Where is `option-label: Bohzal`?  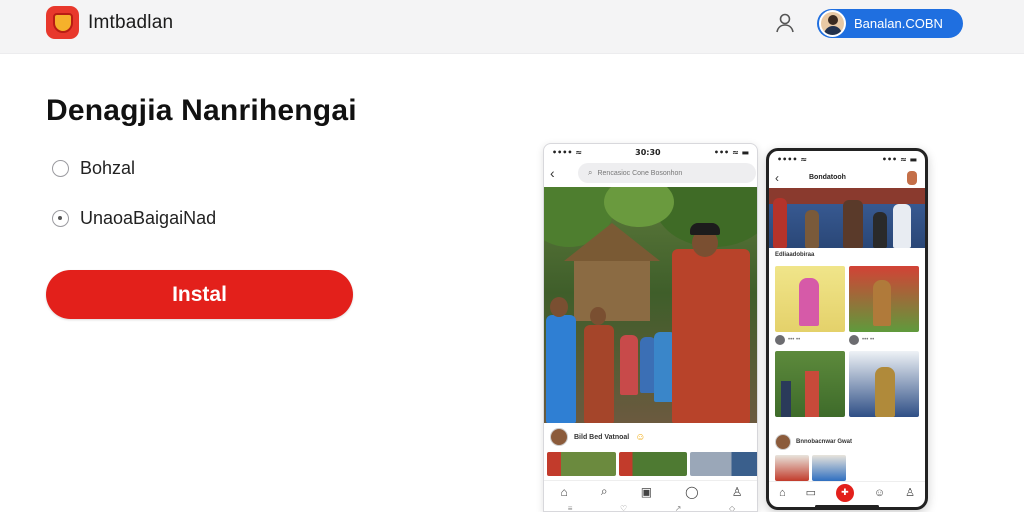 option-label: Bohzal is located at coordinates (108, 168).